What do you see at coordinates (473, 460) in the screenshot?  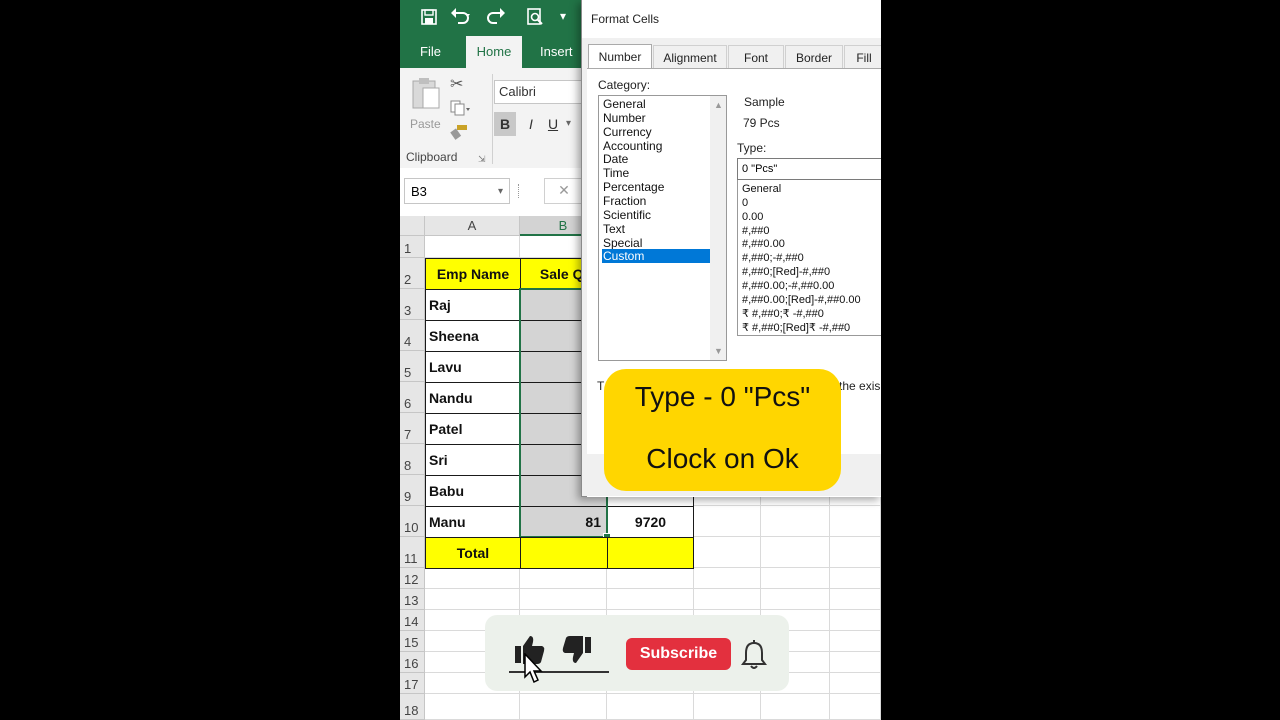 I see `emp-name-cell: Sri` at bounding box center [473, 460].